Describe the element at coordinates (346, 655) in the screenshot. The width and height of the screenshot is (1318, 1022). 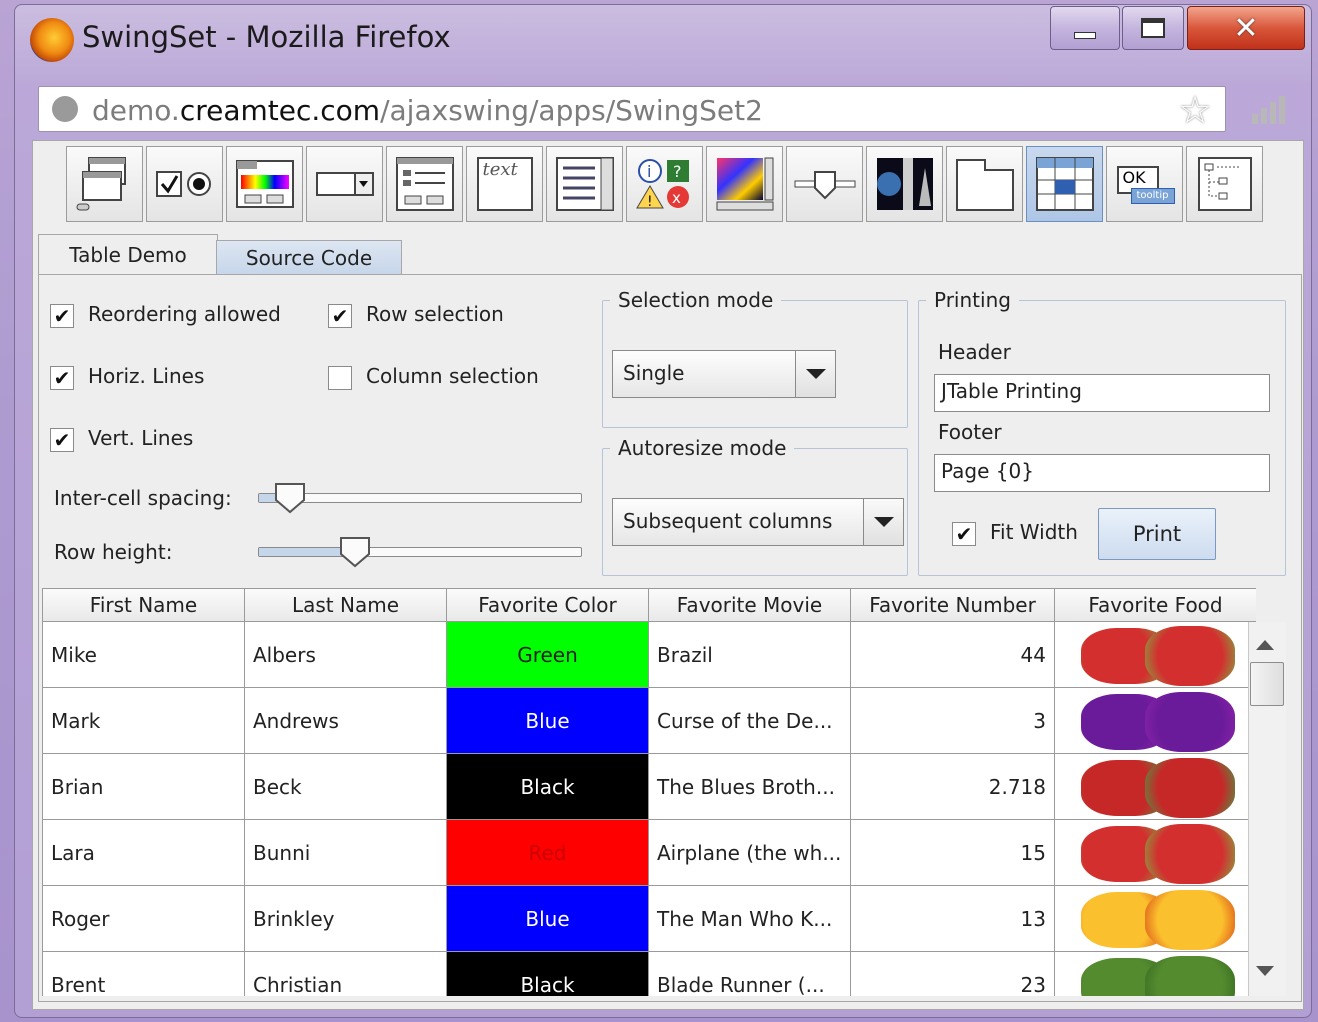
I see `last-cell: Albers` at that location.